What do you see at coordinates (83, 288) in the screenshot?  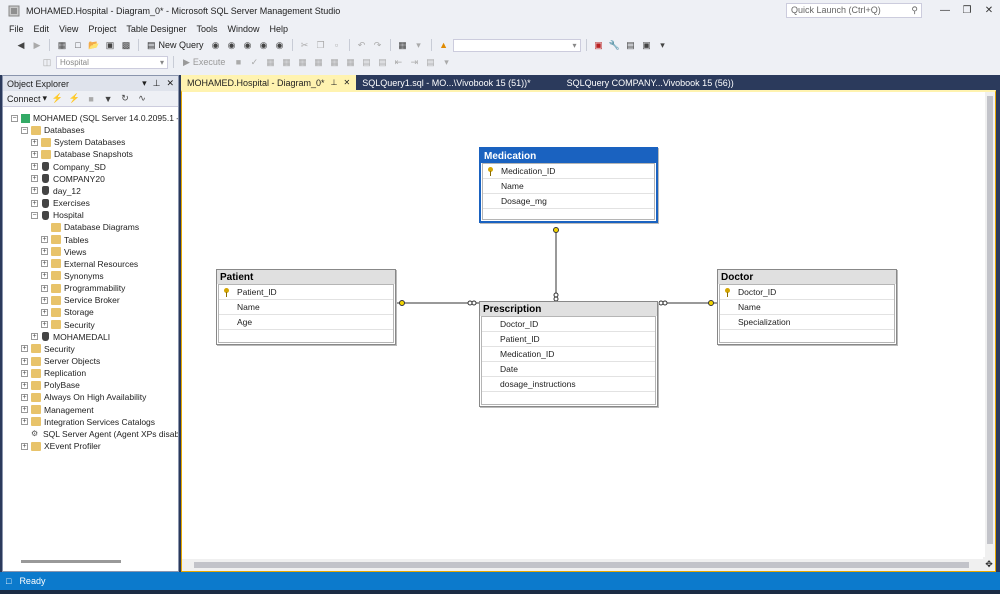 I see `tree-node: + Programmability` at bounding box center [83, 288].